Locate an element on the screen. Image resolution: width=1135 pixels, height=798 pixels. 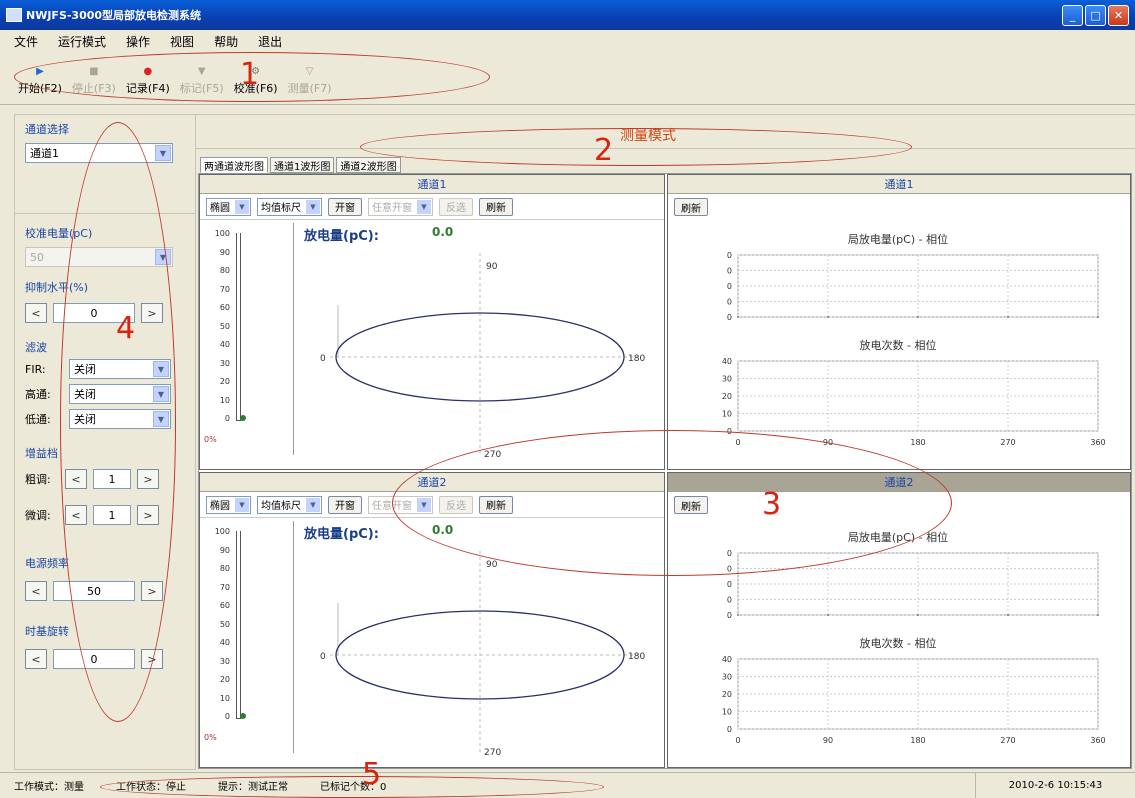
menu-help: 帮助 is located at coordinates (226, 41).